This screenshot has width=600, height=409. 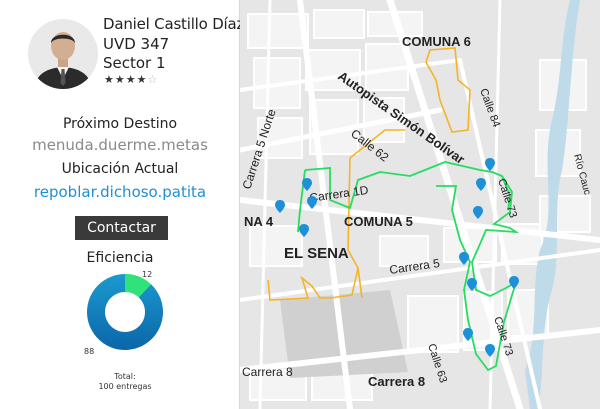 I want to click on current-location-value: repoblar.dichoso.patita, so click(x=120, y=192).